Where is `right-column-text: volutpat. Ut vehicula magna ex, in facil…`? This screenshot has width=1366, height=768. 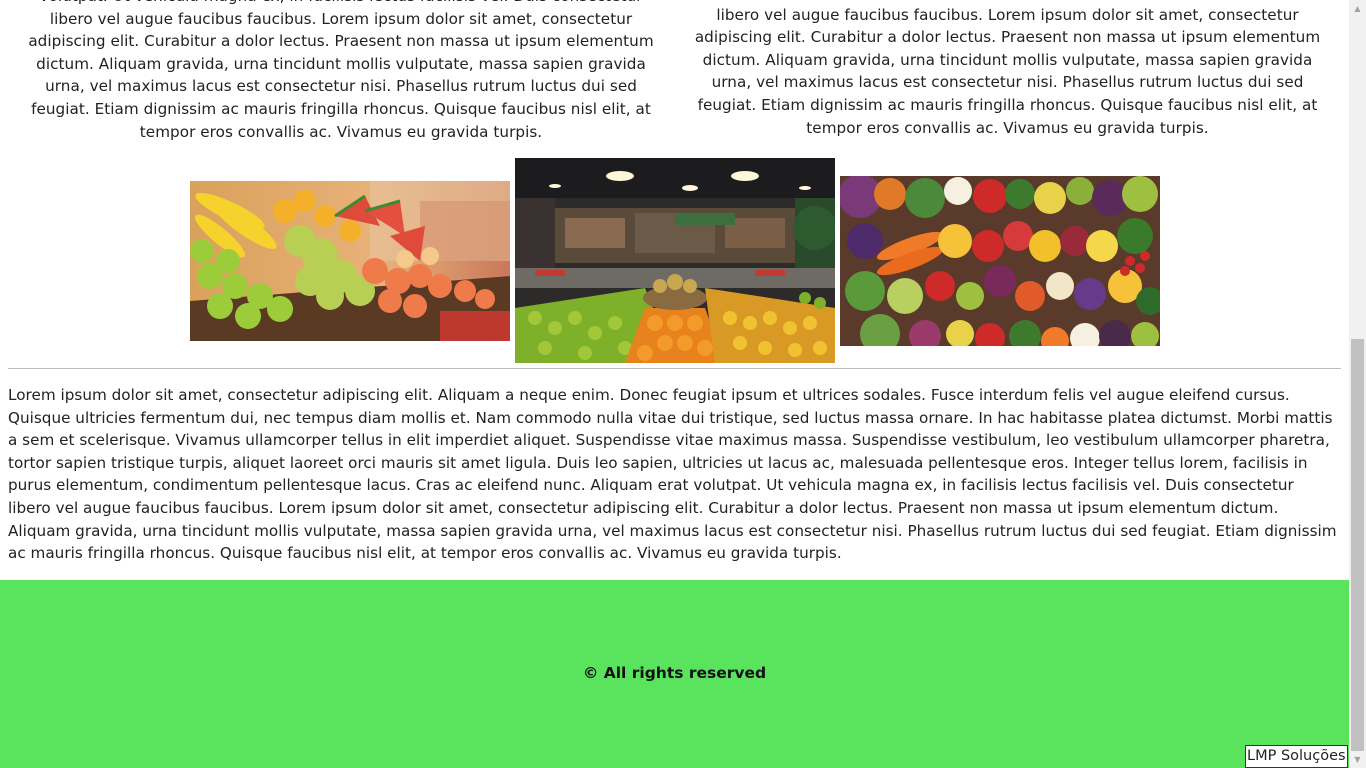 right-column-text: volutpat. Ut vehicula magna ex, in facil… is located at coordinates (1007, 68).